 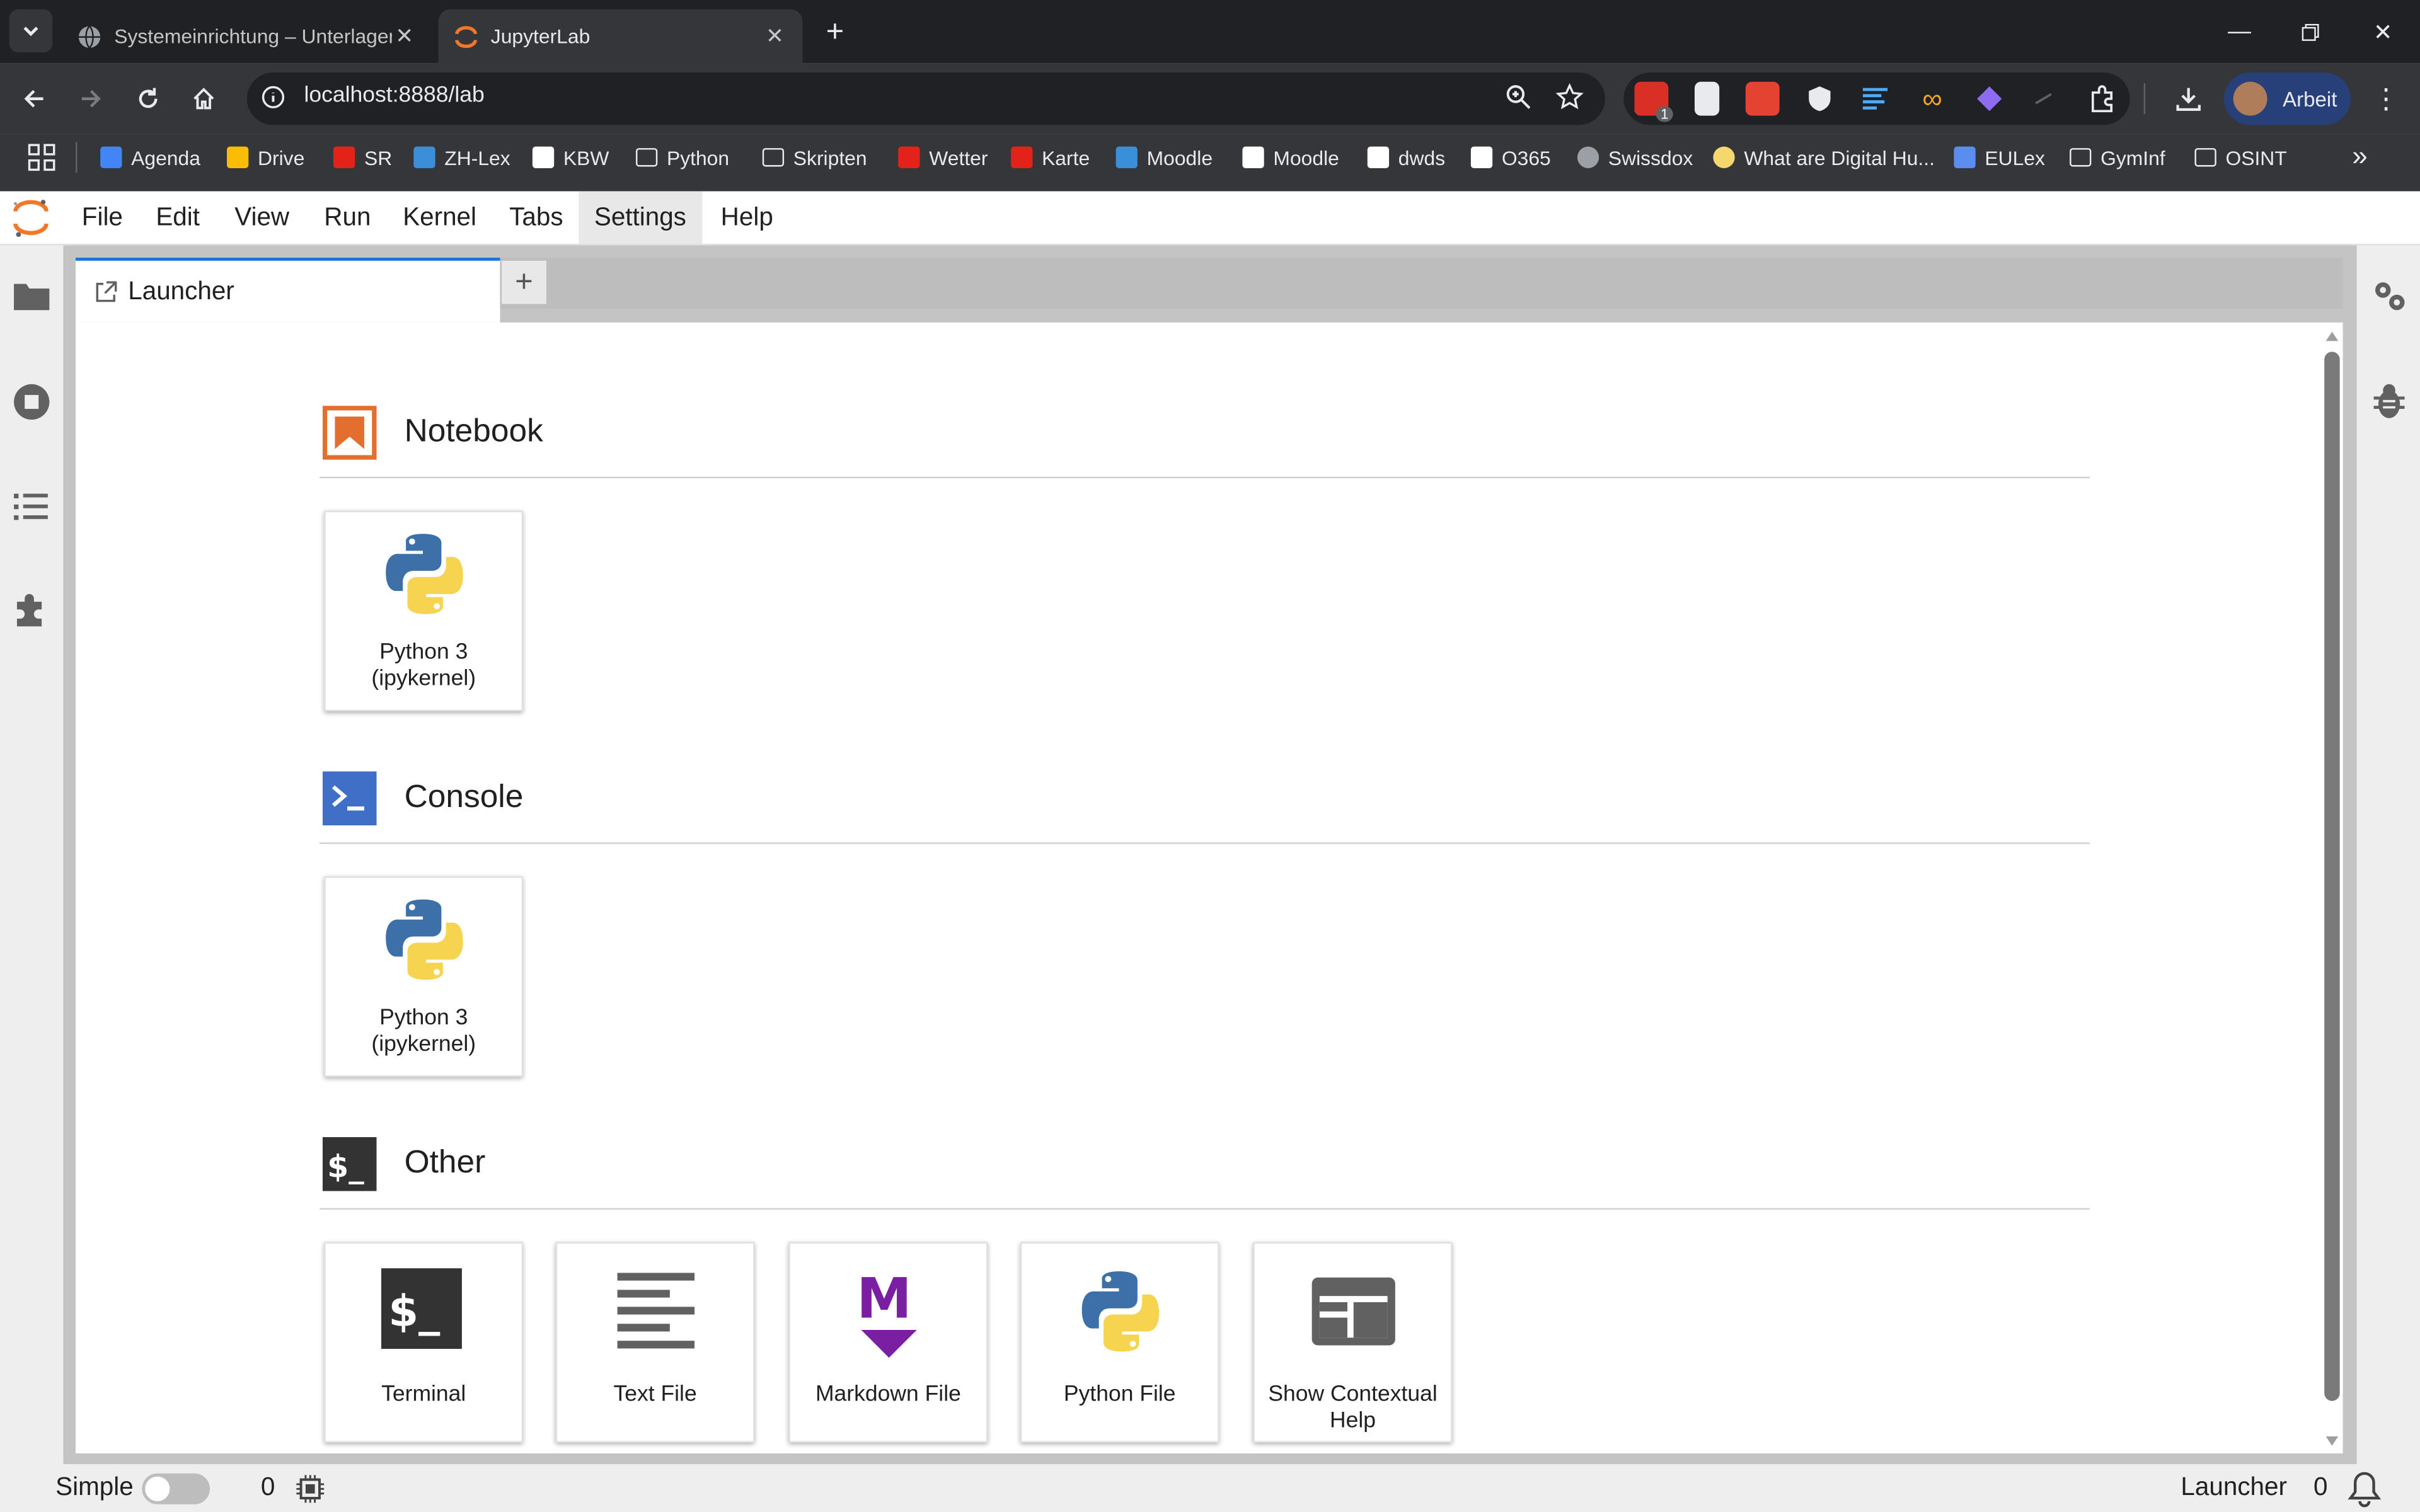 I want to click on globe-icon, so click(x=90, y=36).